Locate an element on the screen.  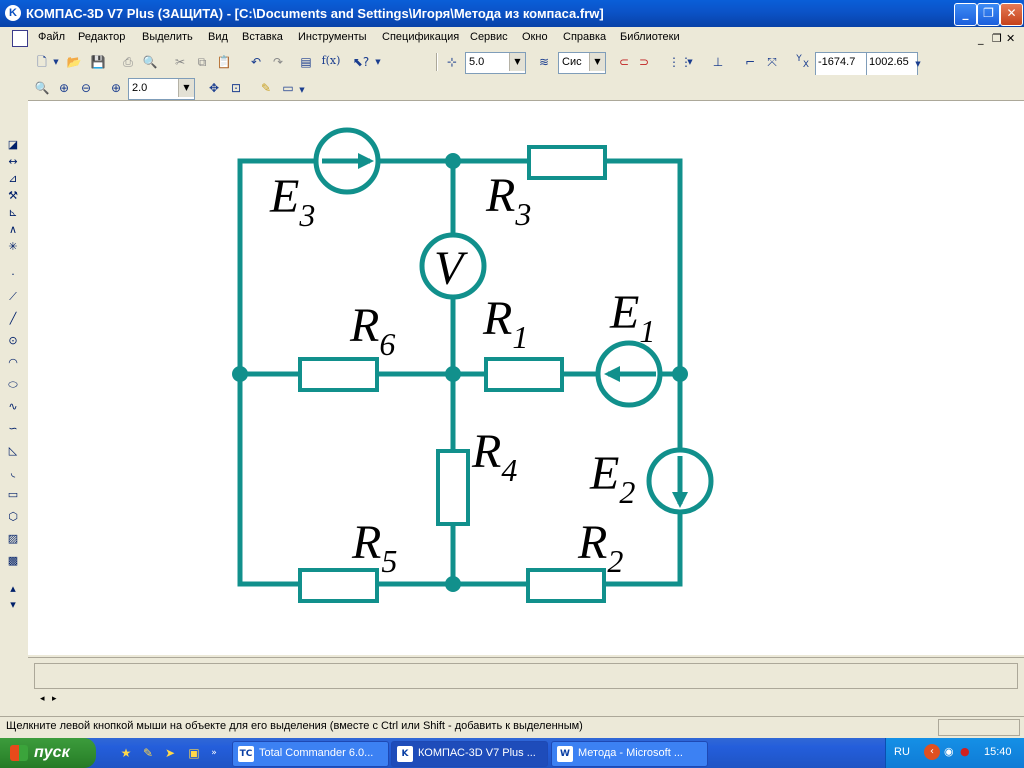
horizontal-scroll: ◂ ▸ is located at coordinates (526, 701).